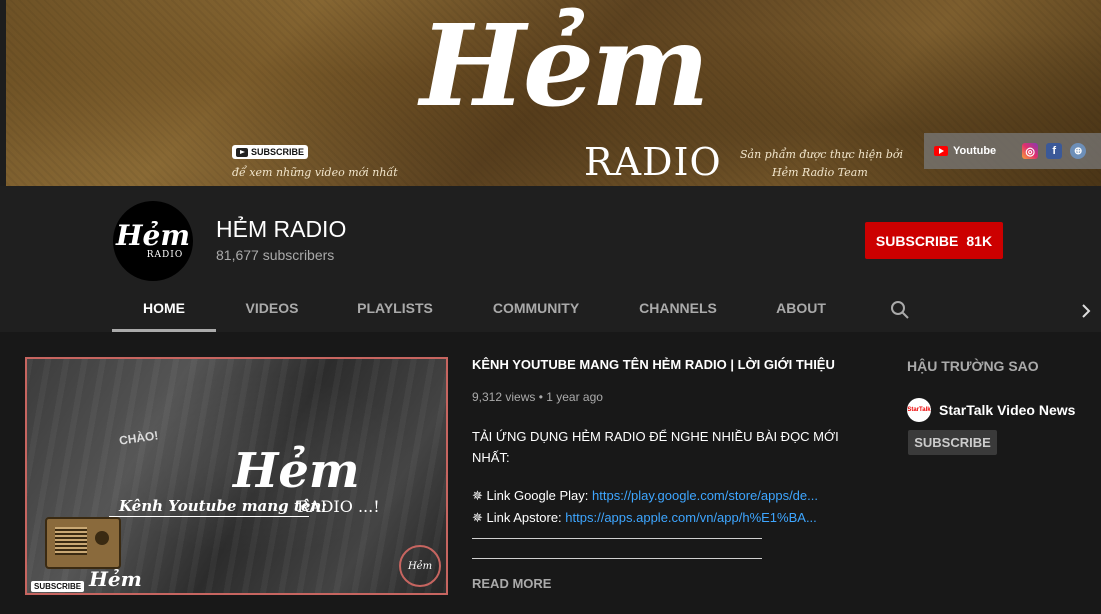 The width and height of the screenshot is (1101, 614). I want to click on tab-home: HOME, so click(164, 311).